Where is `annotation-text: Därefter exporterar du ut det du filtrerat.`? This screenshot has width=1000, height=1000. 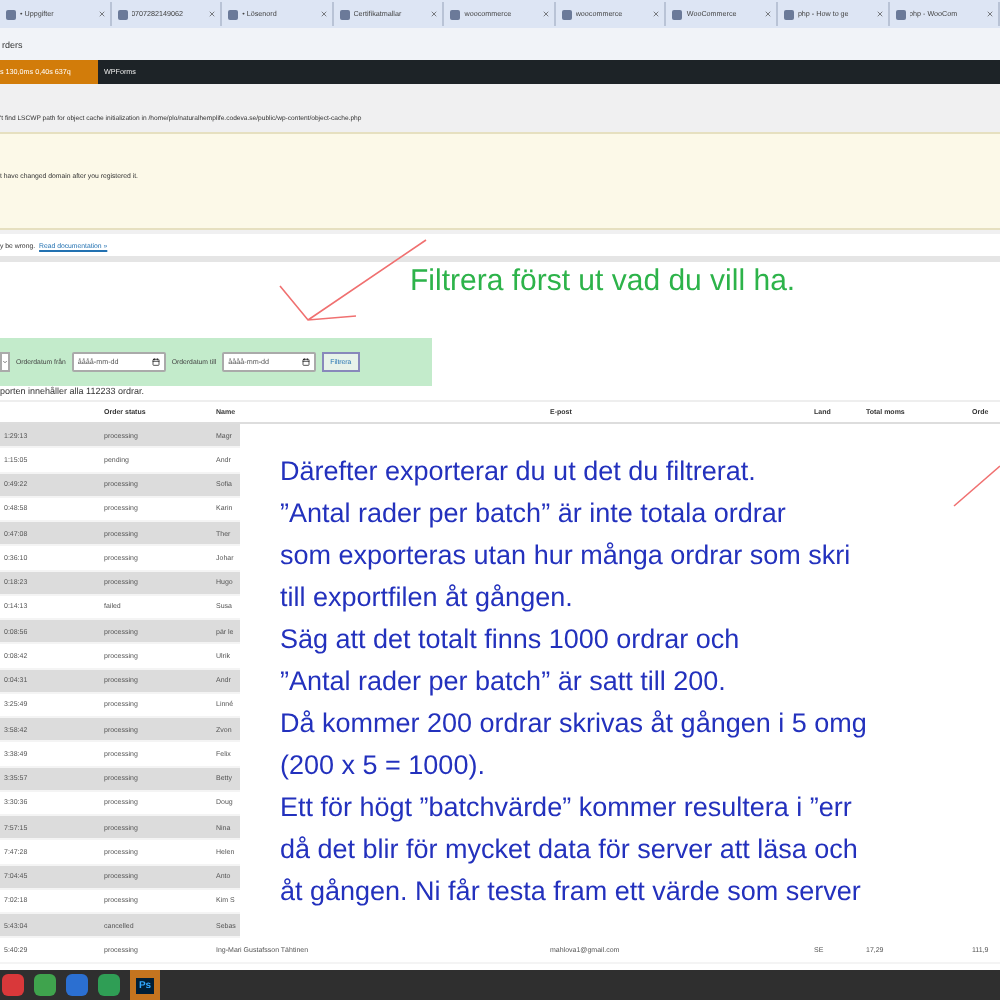 annotation-text: Därefter exporterar du ut det du filtrerat. is located at coordinates (518, 472).